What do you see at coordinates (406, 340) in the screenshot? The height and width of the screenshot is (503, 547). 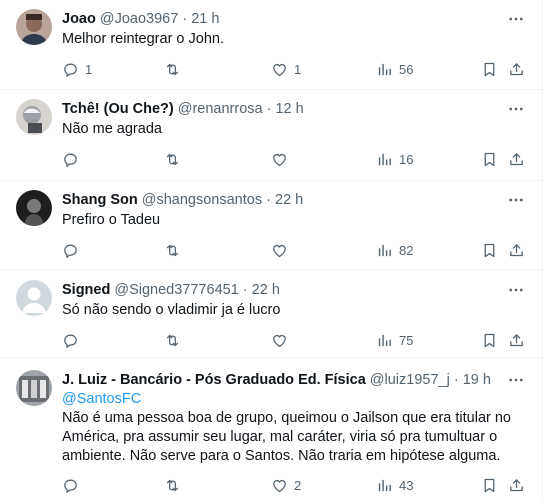 I see `views-count: 75` at bounding box center [406, 340].